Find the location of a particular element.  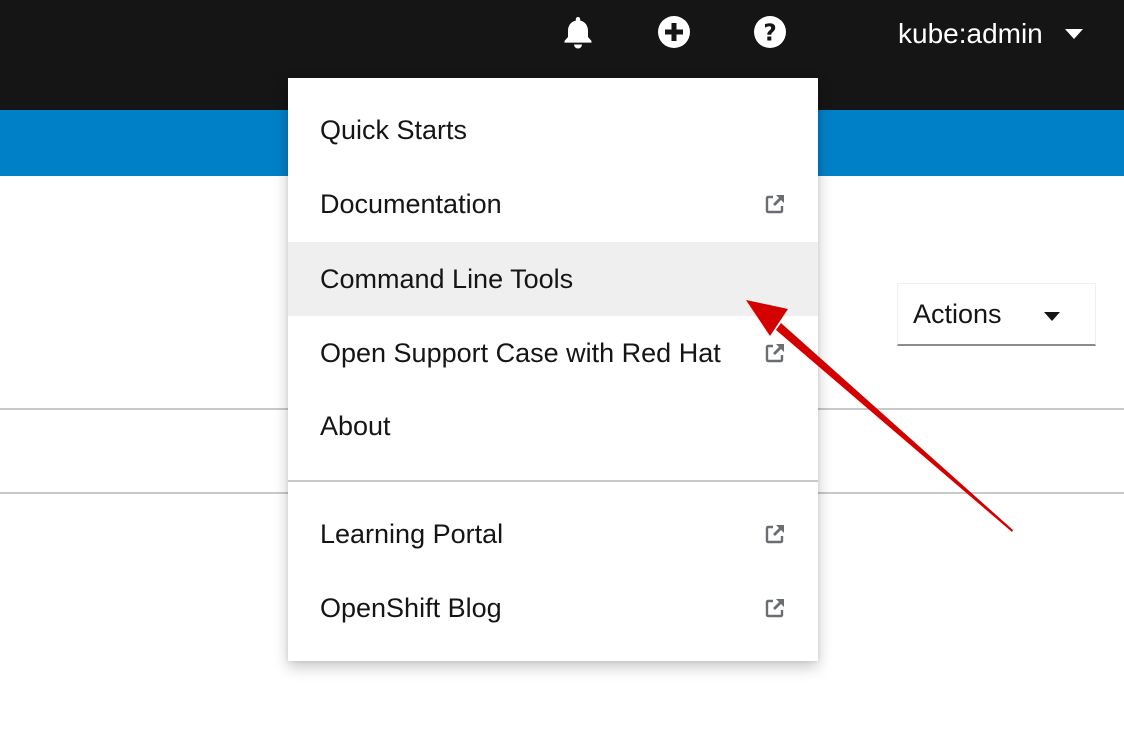

menu-item-label: Command Line Tools is located at coordinates (447, 278).